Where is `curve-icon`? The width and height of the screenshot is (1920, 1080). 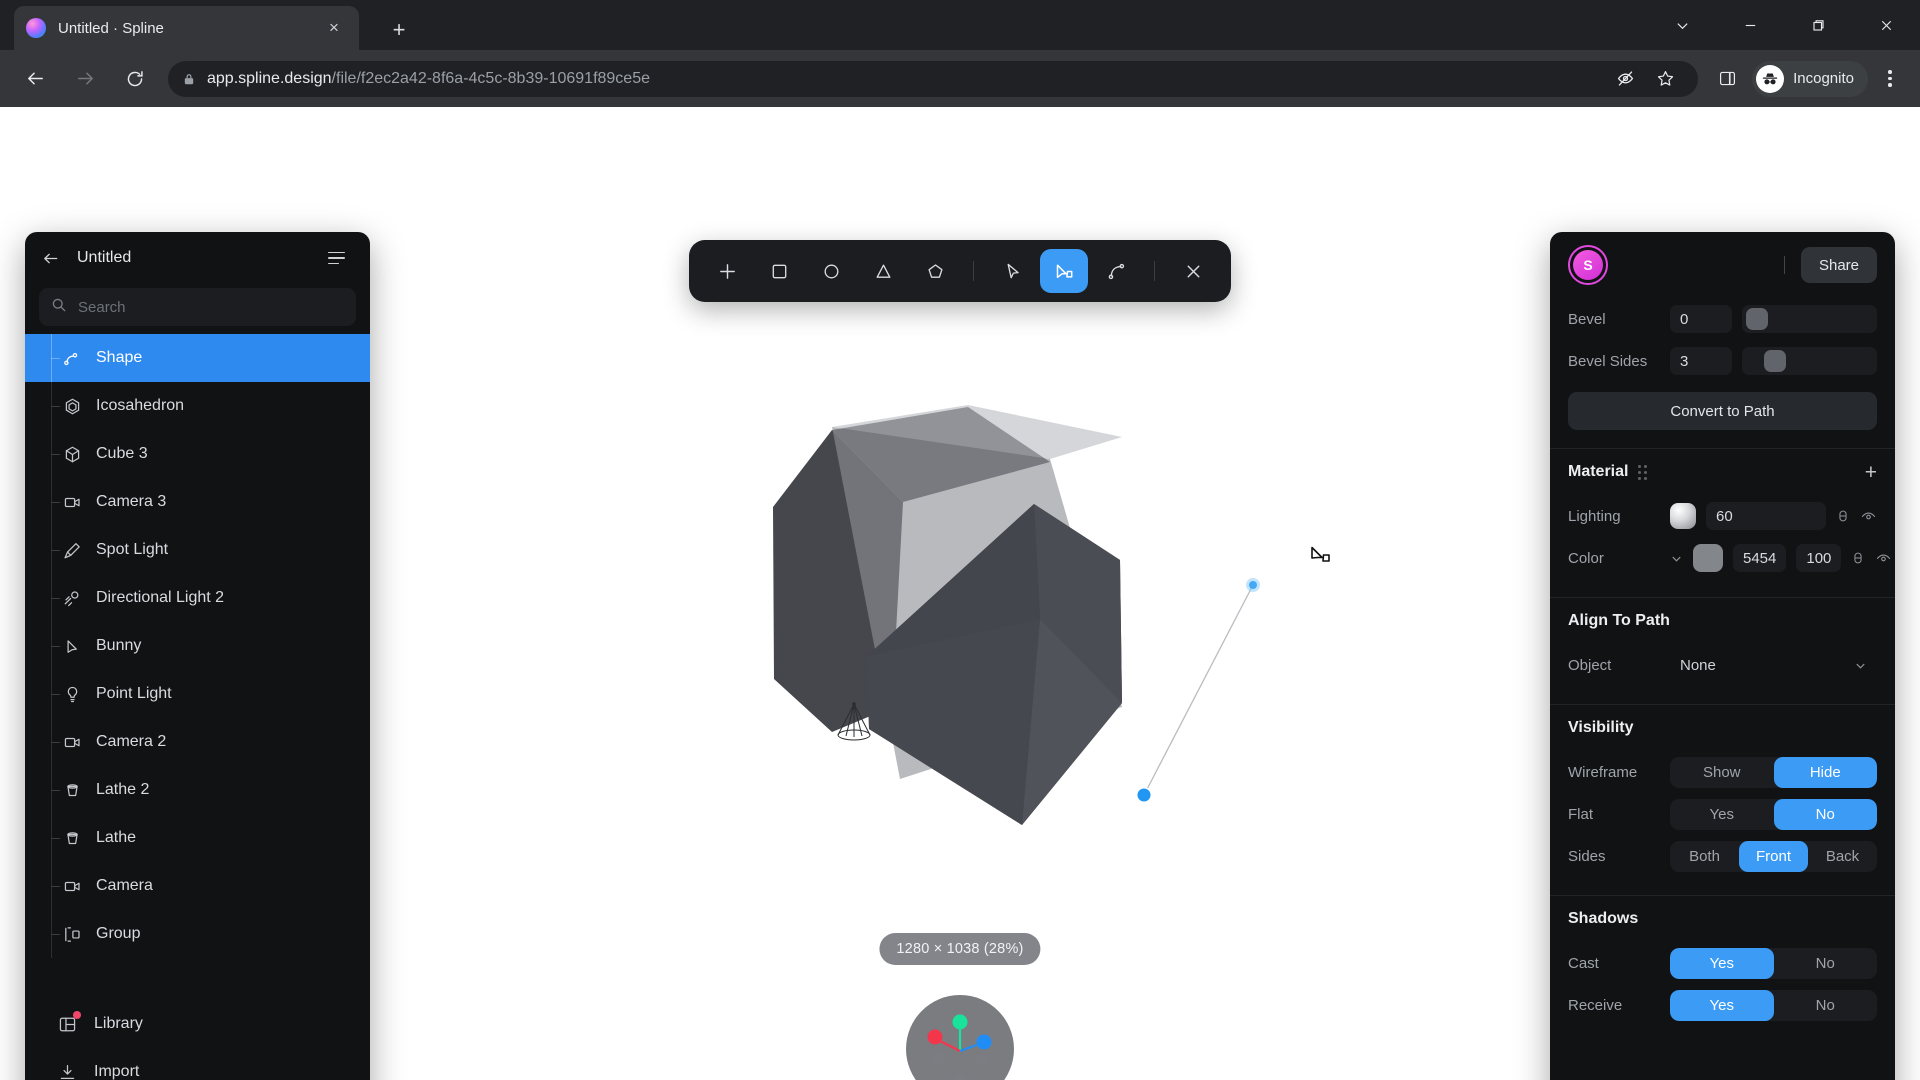
curve-icon is located at coordinates (1116, 271).